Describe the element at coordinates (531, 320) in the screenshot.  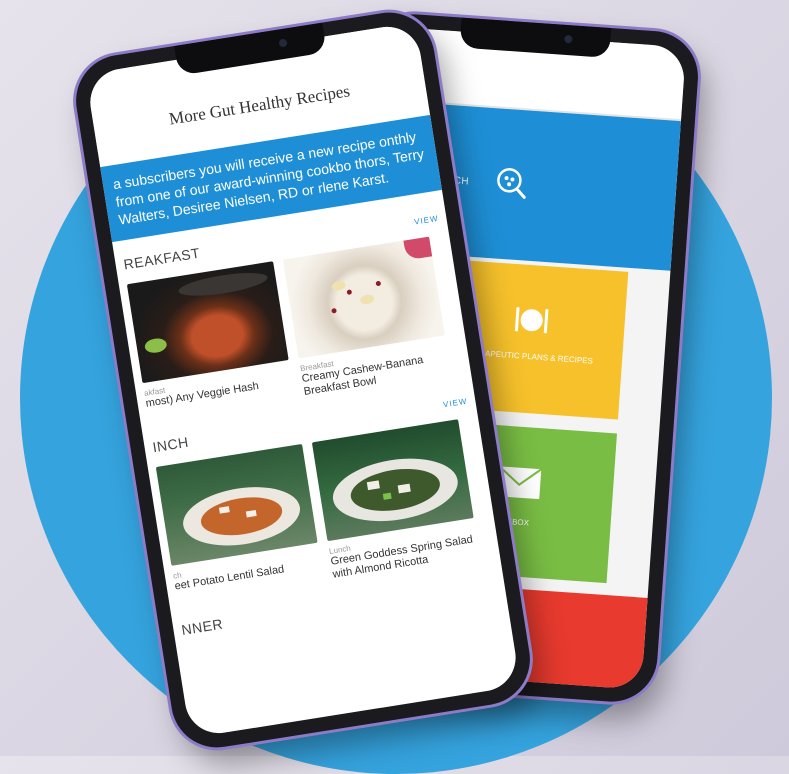
I see `plate-cutlery-icon` at that location.